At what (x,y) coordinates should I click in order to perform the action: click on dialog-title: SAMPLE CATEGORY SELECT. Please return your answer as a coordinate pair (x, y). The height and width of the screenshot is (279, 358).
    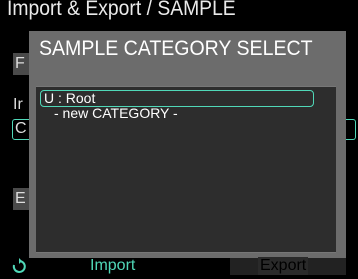
    Looking at the image, I should click on (176, 48).